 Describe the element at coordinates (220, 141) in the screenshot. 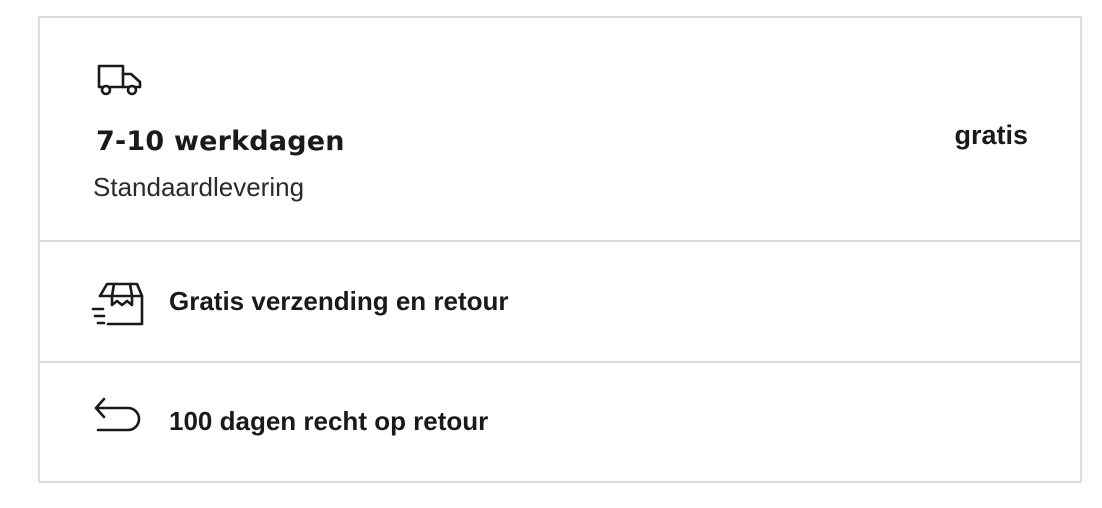

I see `delivery-time: 7-10 werkdagen` at that location.